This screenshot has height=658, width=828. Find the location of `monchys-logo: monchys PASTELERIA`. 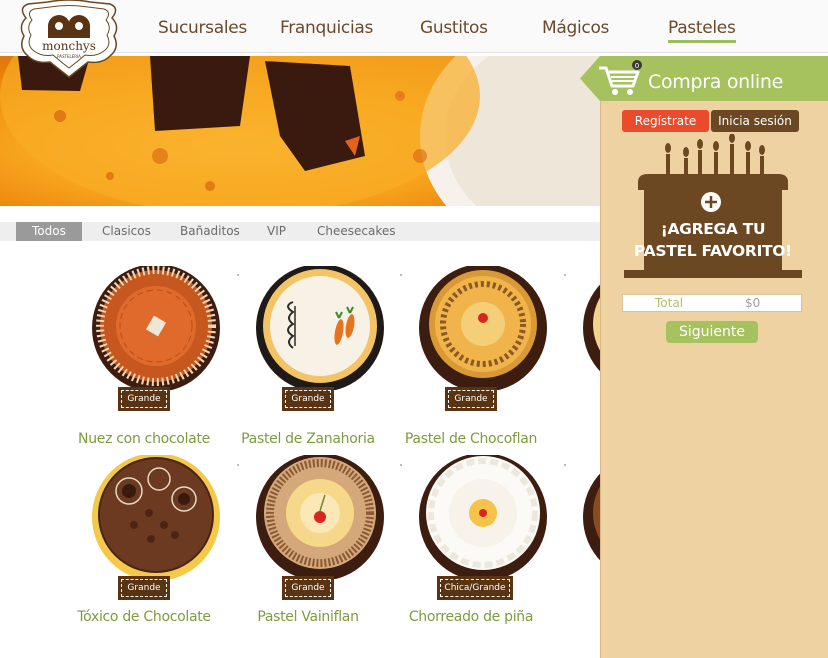

monchys-logo: monchys PASTELERIA is located at coordinates (69, 39).